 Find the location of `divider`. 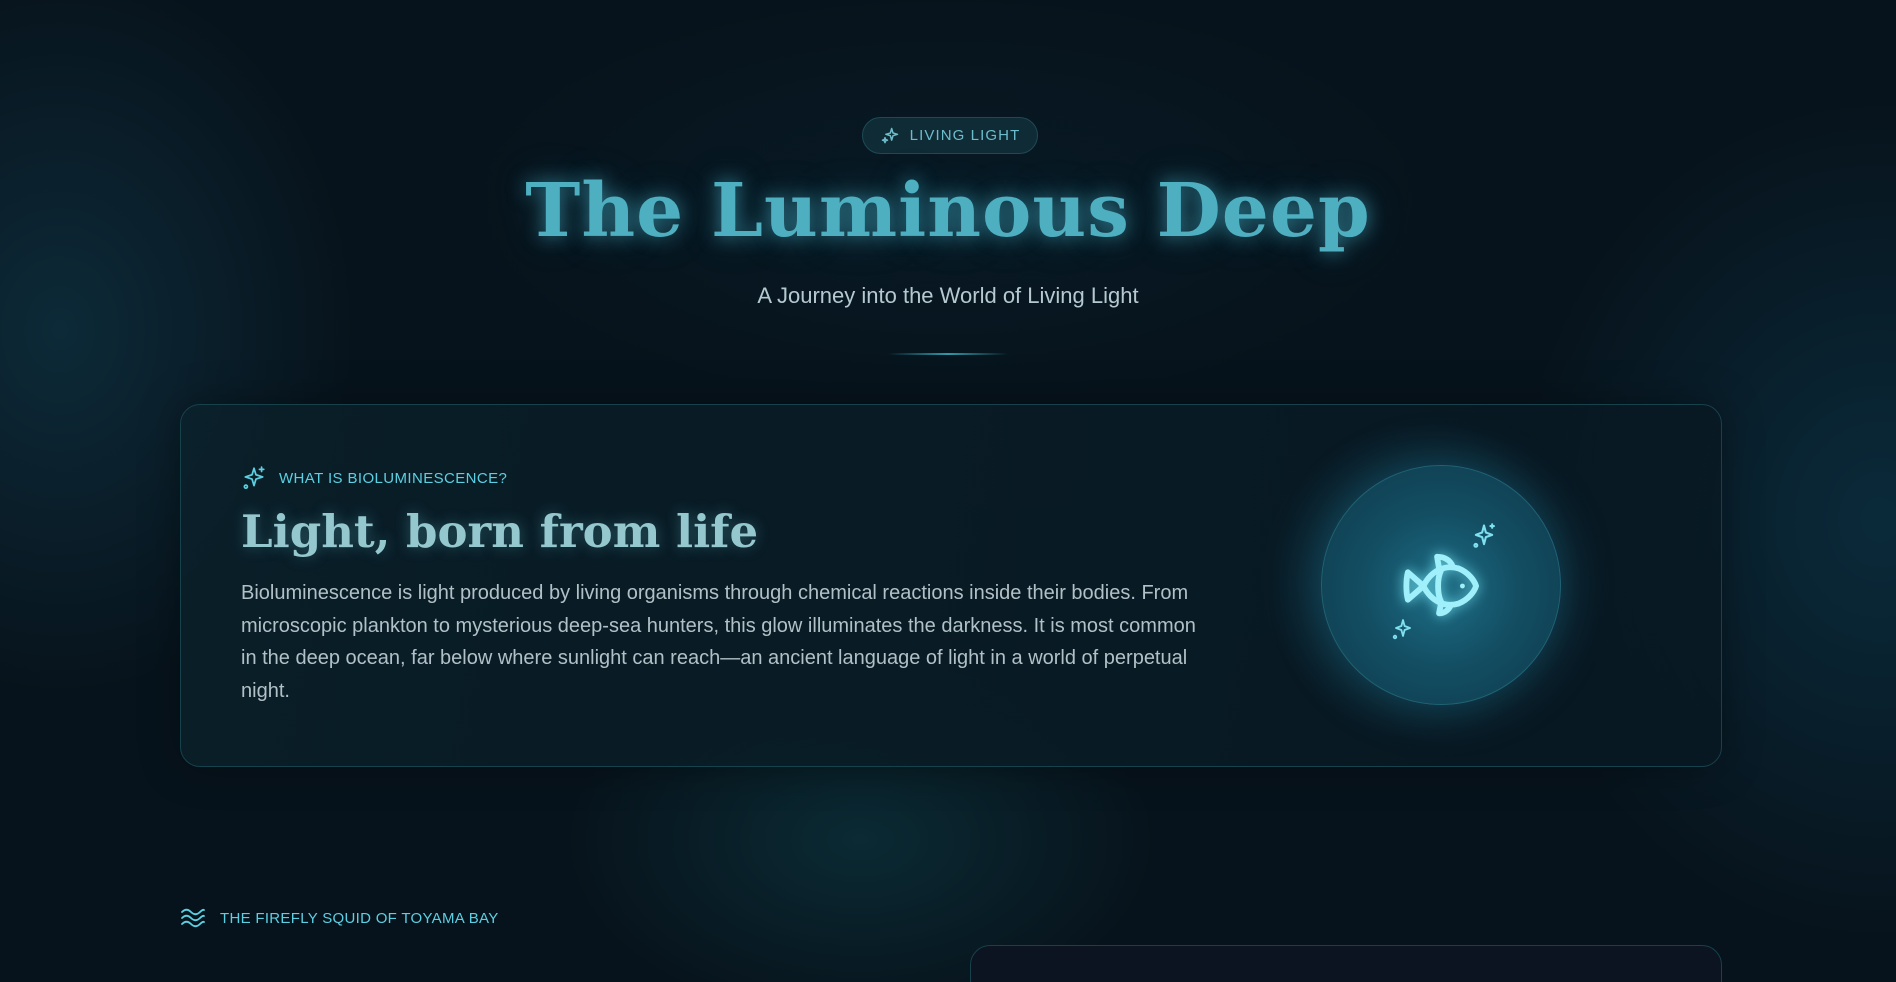

divider is located at coordinates (948, 354).